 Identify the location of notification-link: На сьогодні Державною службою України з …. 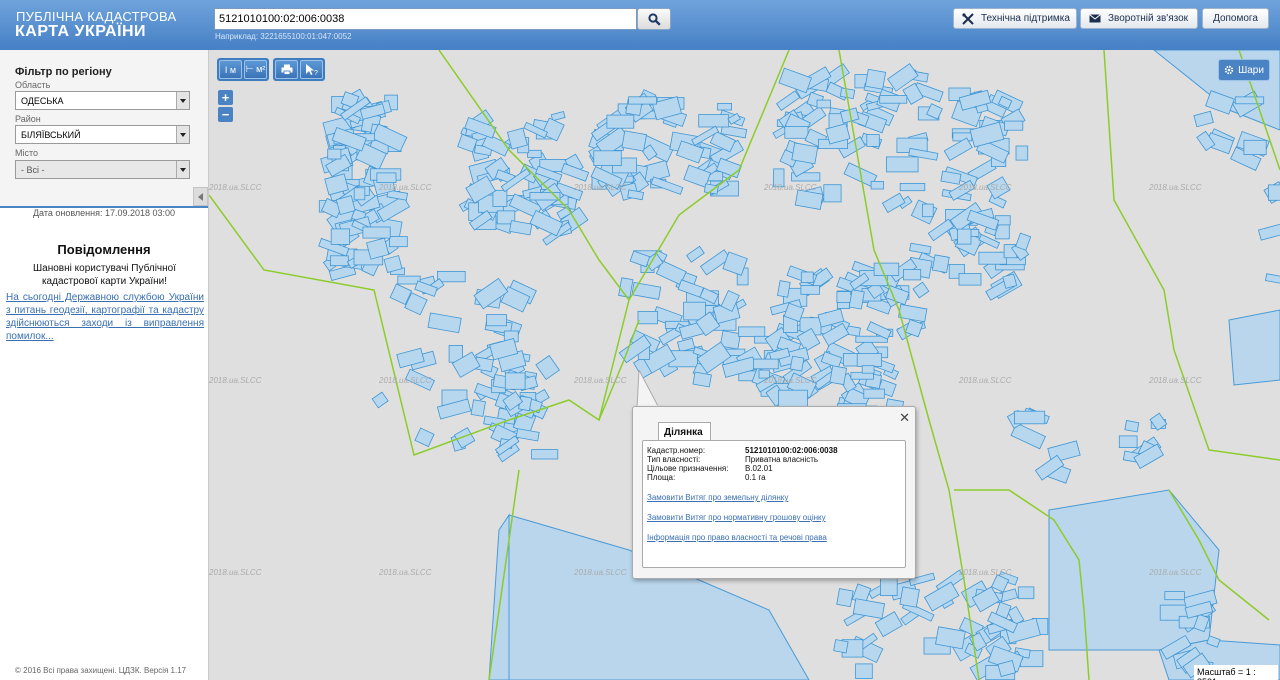
(105, 317).